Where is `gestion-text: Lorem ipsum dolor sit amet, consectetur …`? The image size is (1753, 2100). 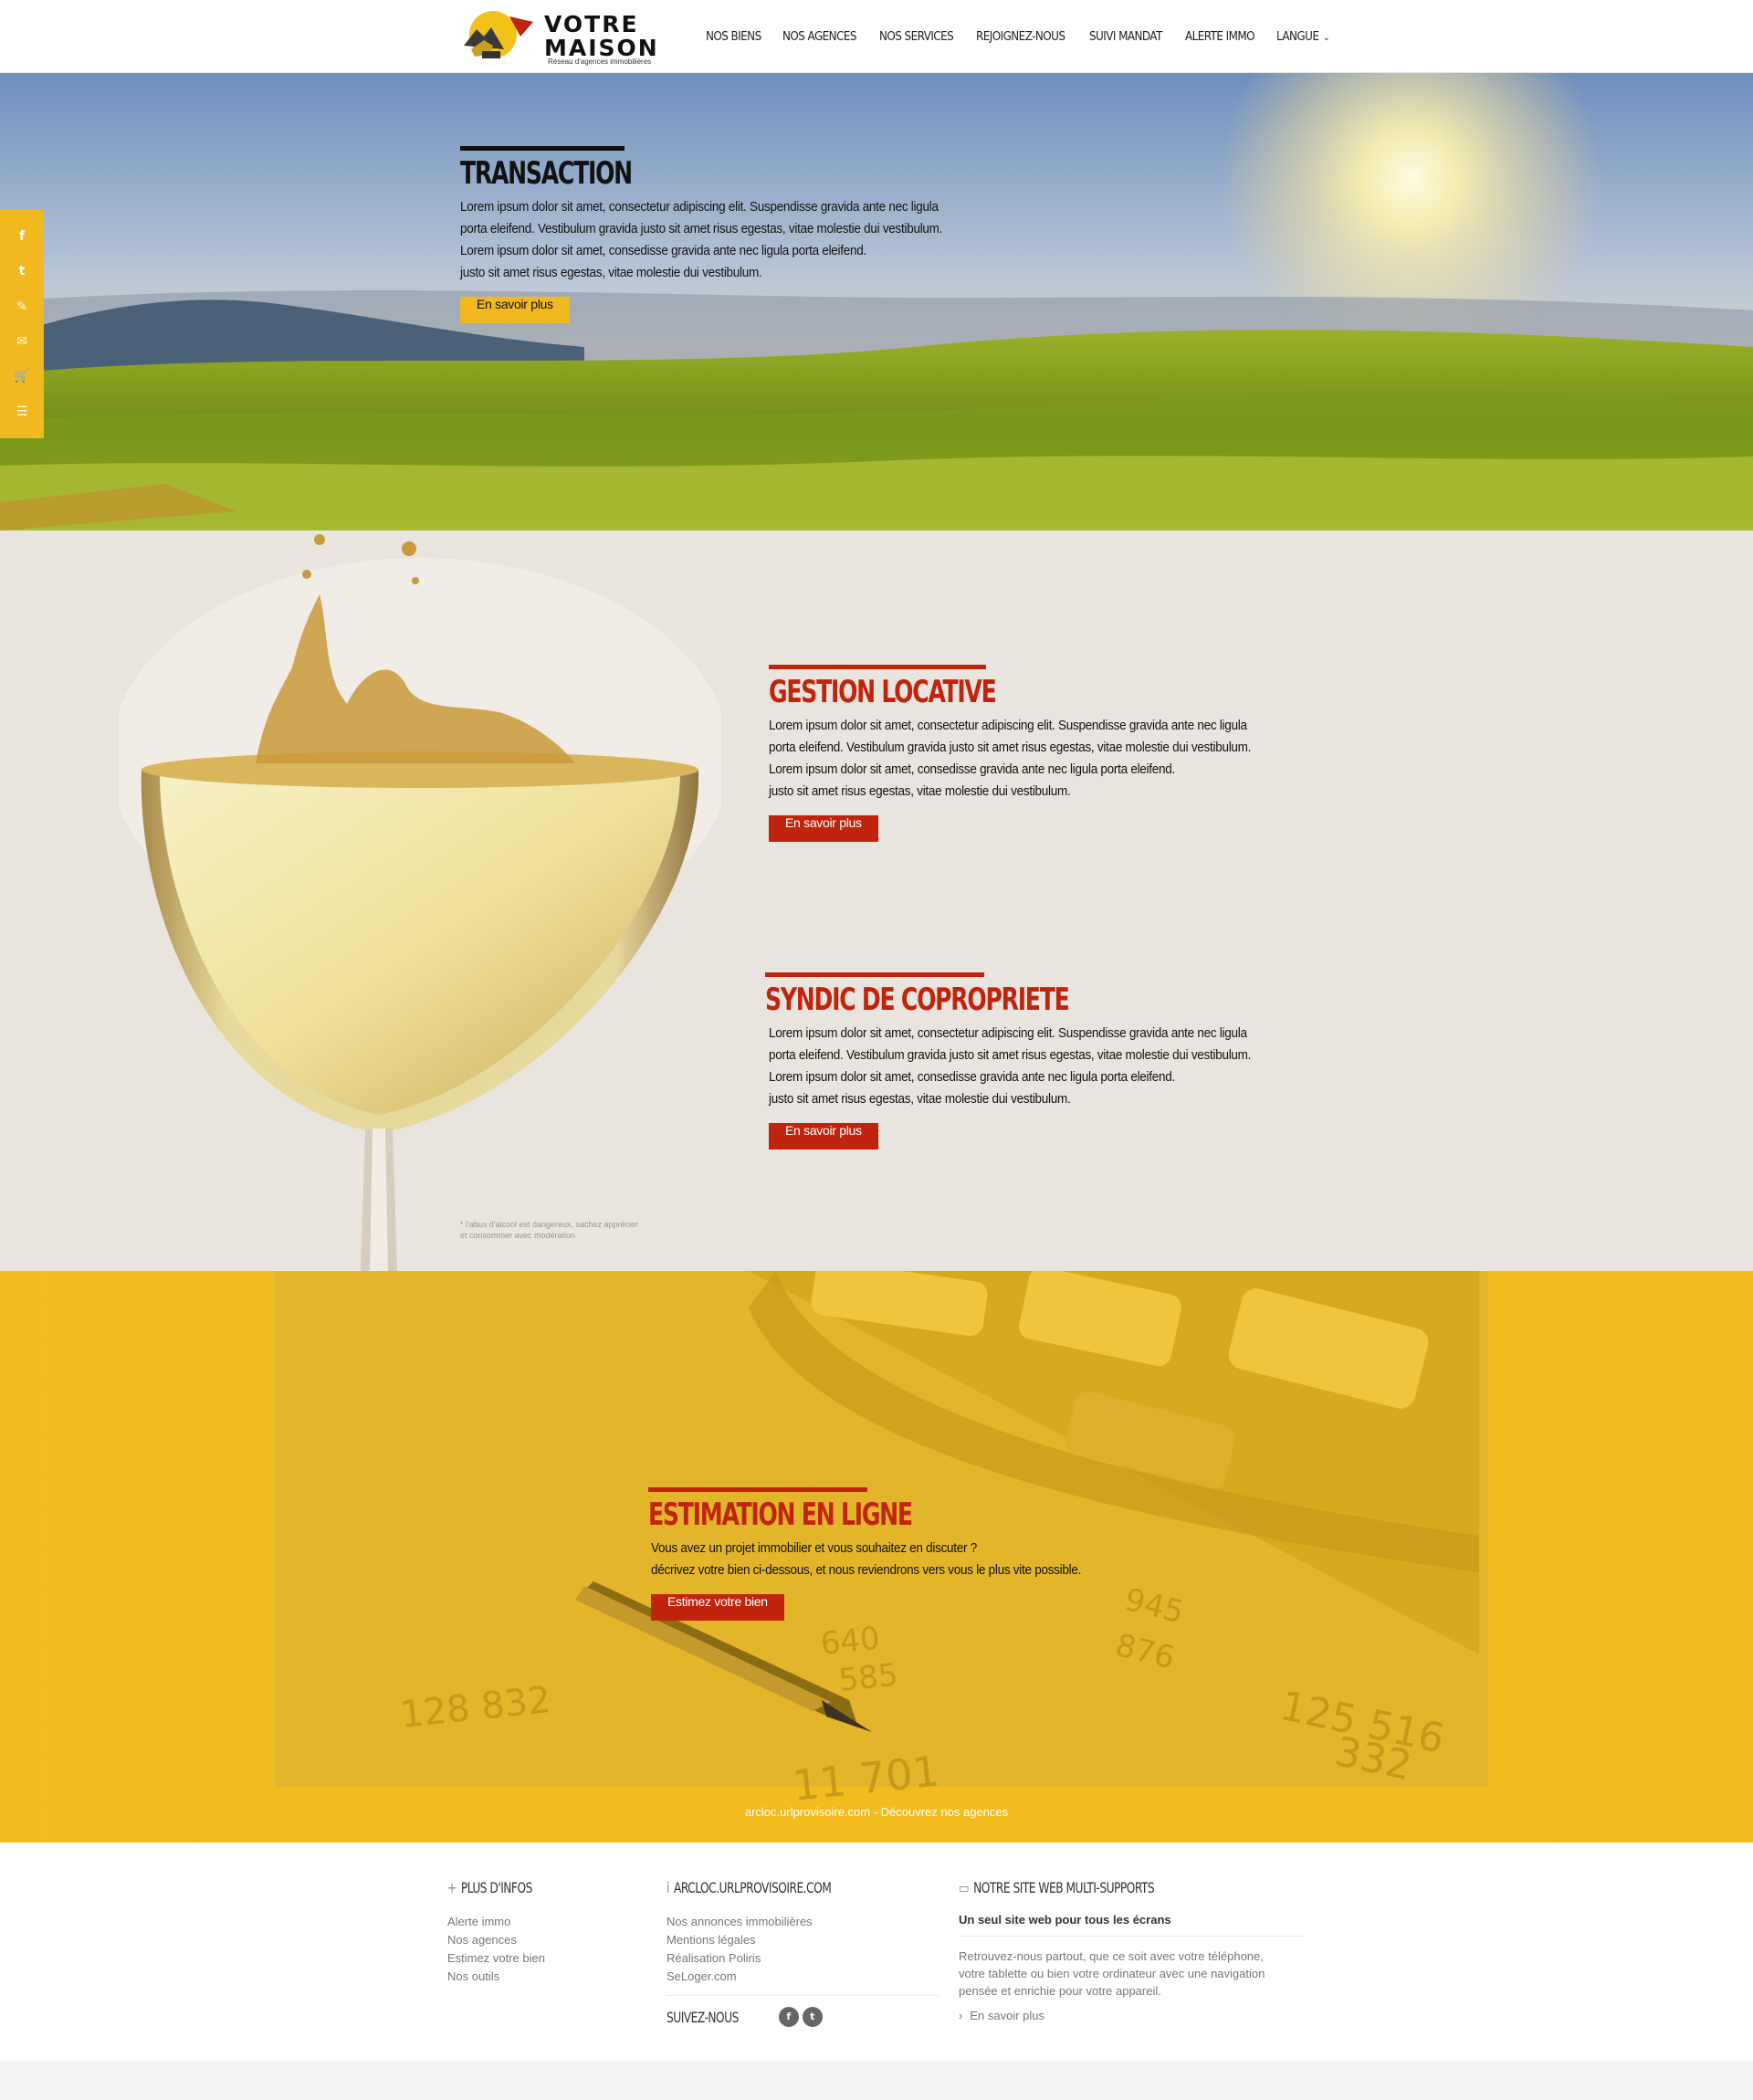 gestion-text: Lorem ipsum dolor sit amet, consectetur … is located at coordinates (1010, 758).